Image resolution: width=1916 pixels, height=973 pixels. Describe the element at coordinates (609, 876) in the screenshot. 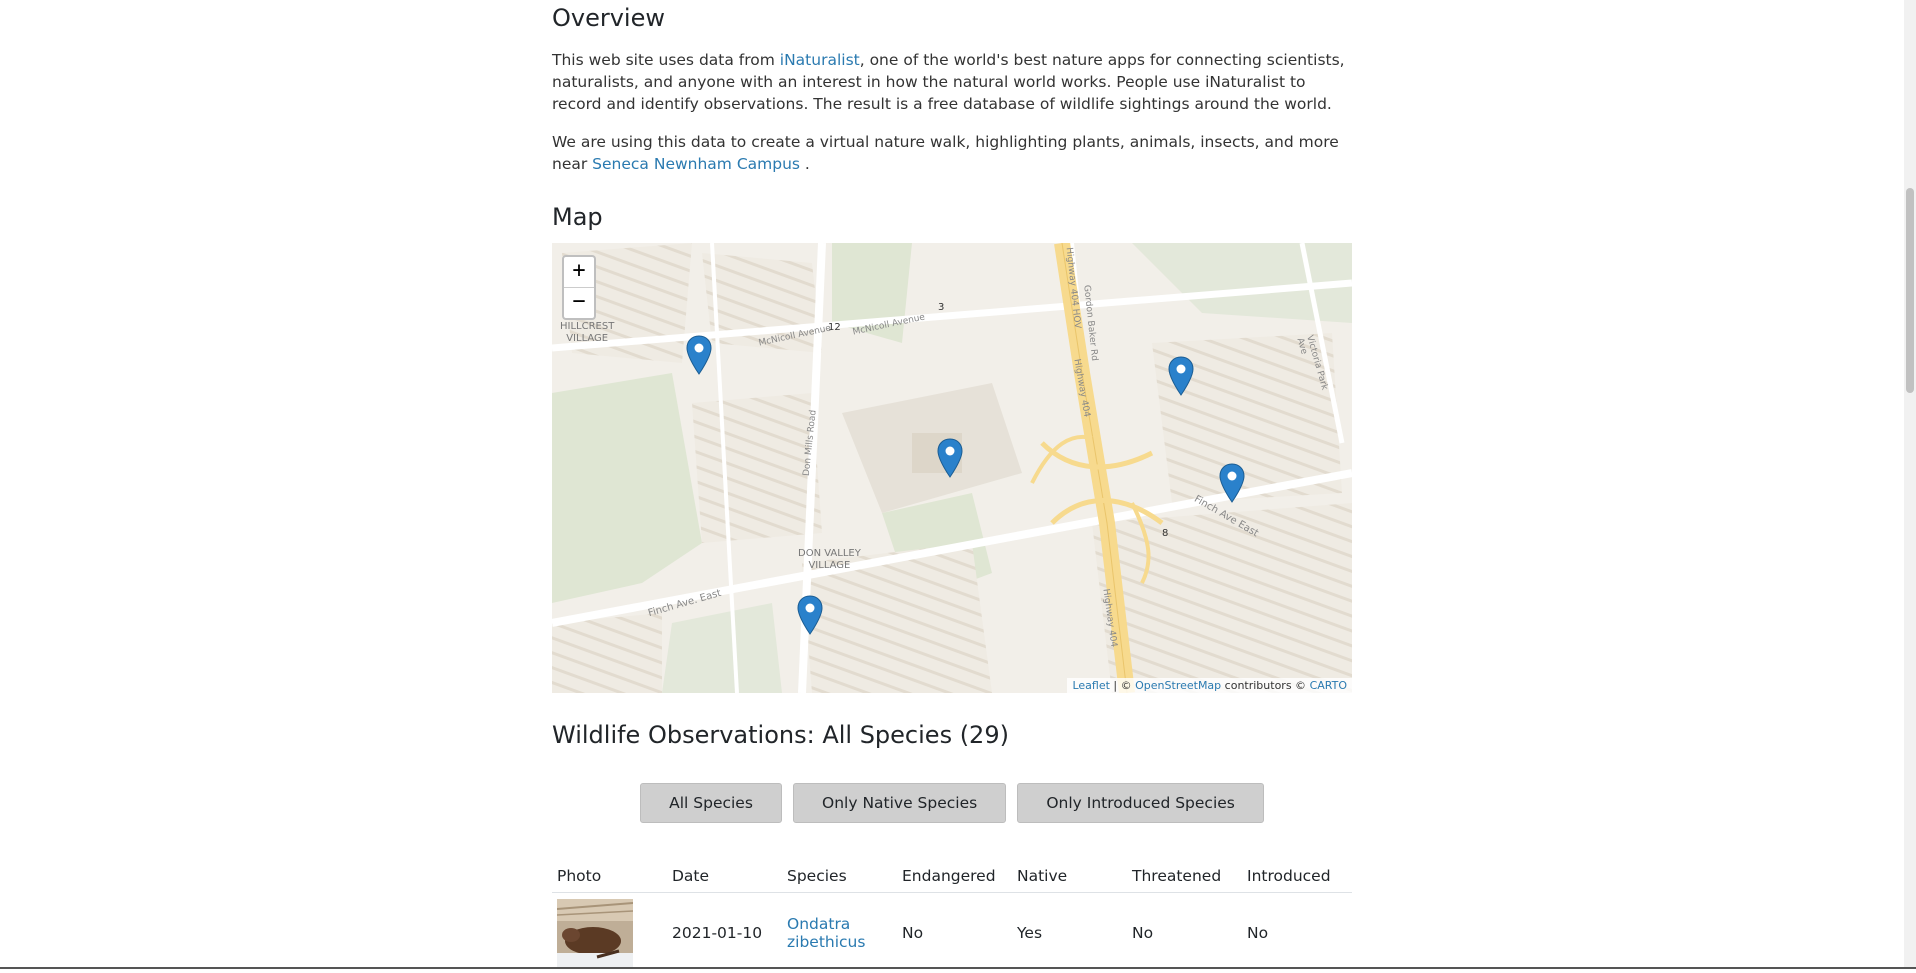

I see `column-header-photo: Photo` at that location.